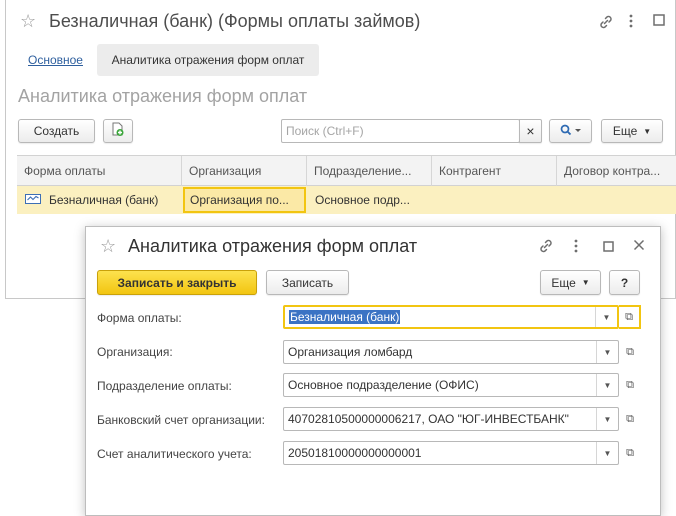 This screenshot has width=676, height=516. I want to click on column-header-form: Форма оплаты, so click(99, 171).